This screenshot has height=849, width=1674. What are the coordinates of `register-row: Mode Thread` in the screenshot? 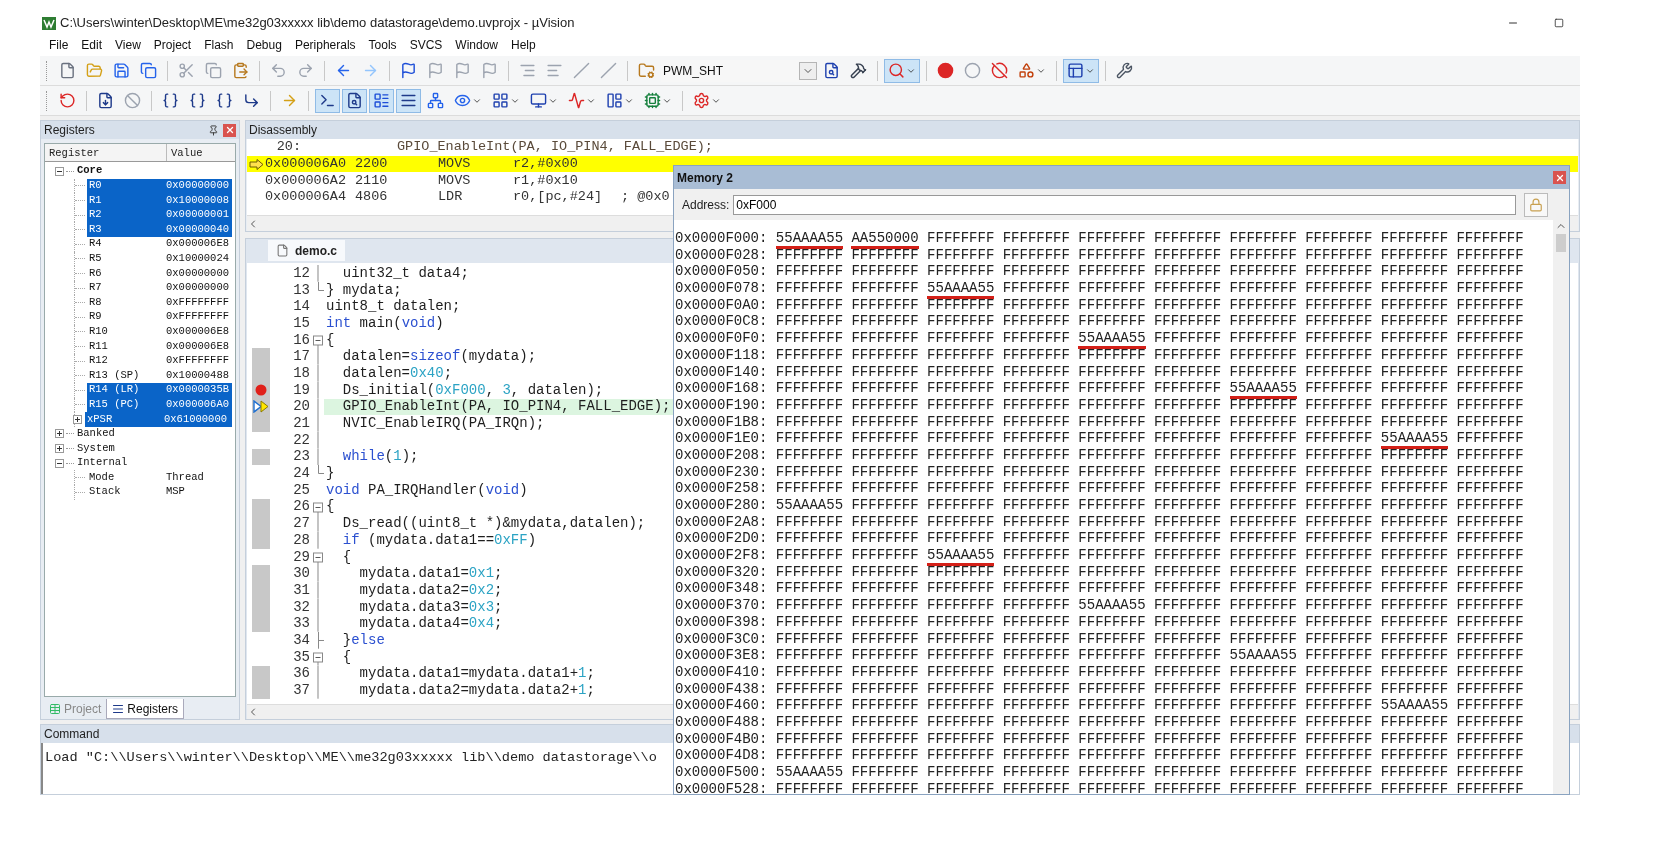 It's located at (159, 478).